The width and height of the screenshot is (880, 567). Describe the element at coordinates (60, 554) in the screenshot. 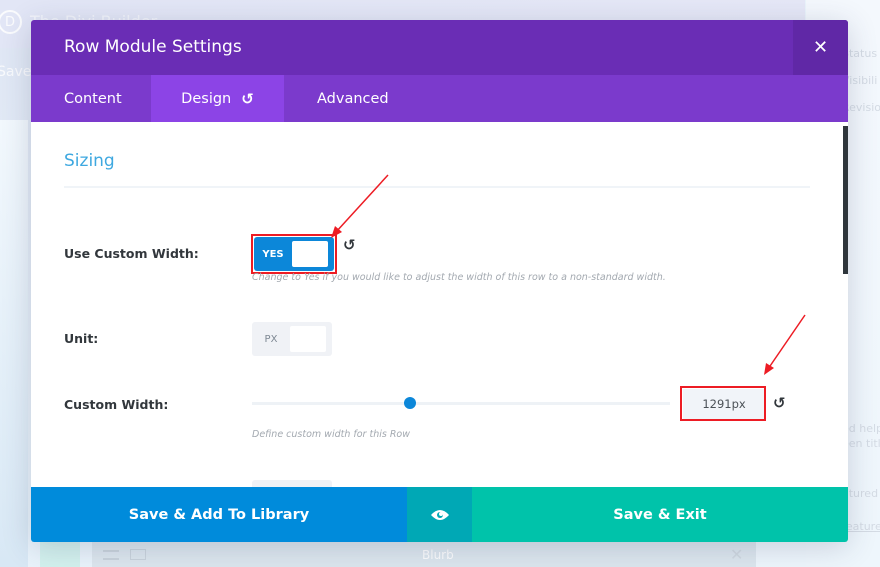

I see `builder-section-strip` at that location.